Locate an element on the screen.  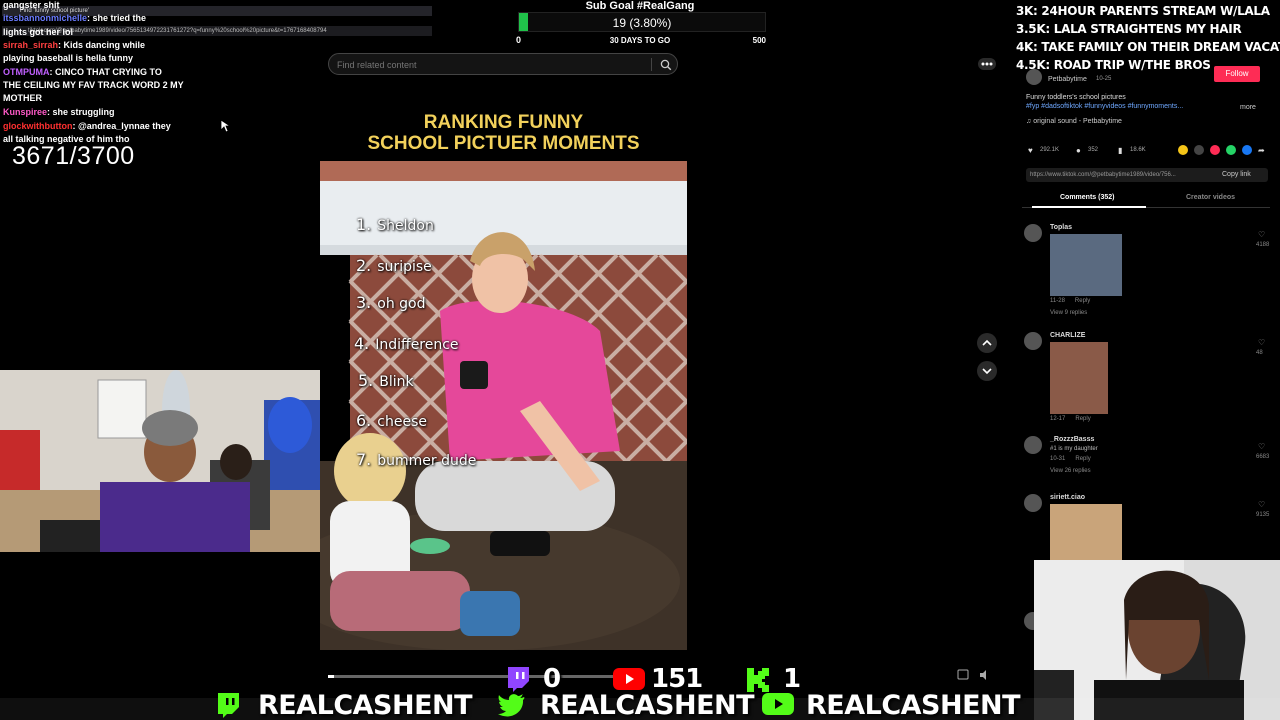
sound-label: ♫ original sound - Petbabytime is located at coordinates (1074, 121).